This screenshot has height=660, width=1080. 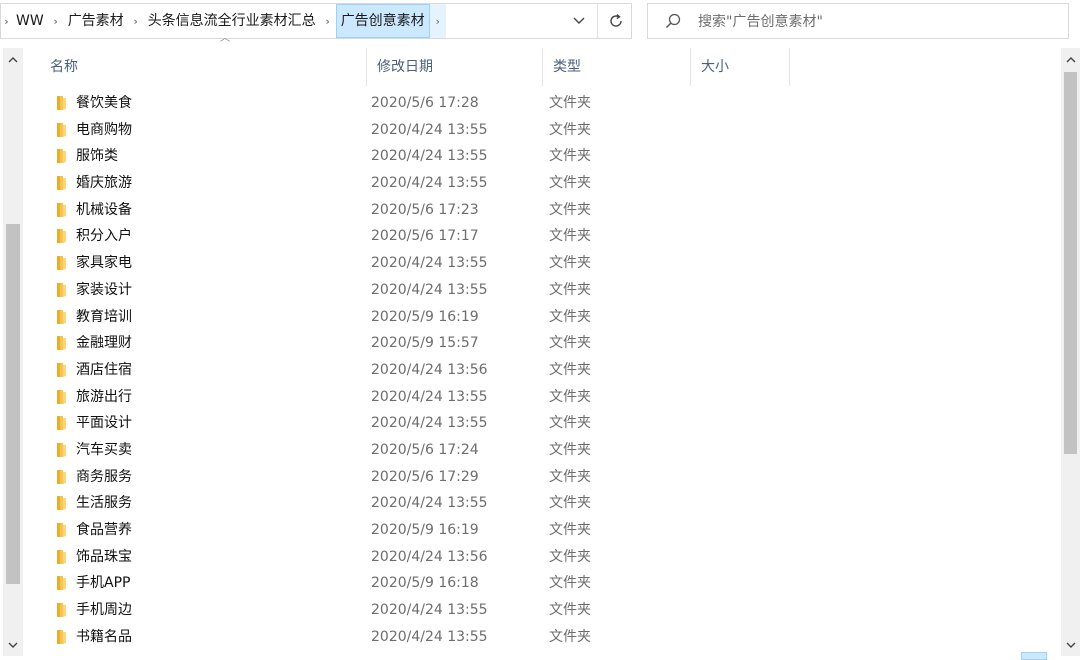 What do you see at coordinates (545, 156) in the screenshot?
I see `file-row: 服饰类 2020/4/24 13:55 文件夹` at bounding box center [545, 156].